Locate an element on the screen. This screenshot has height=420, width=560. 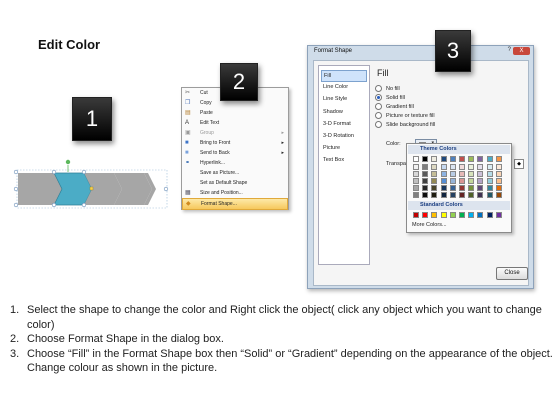
context-menu-item: Set as Default Shape is located at coordinates (235, 183).